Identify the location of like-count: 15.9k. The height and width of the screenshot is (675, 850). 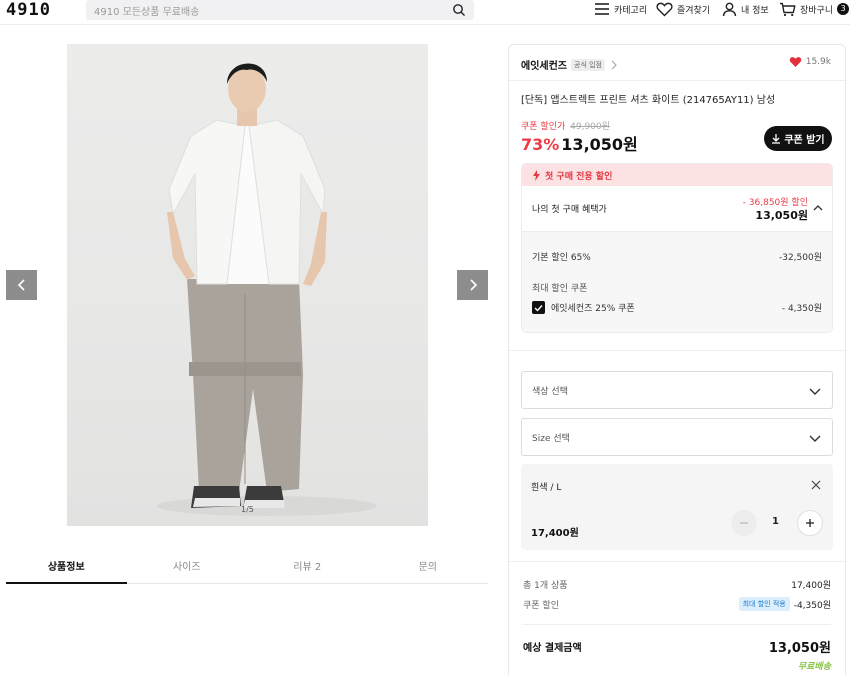
(818, 62).